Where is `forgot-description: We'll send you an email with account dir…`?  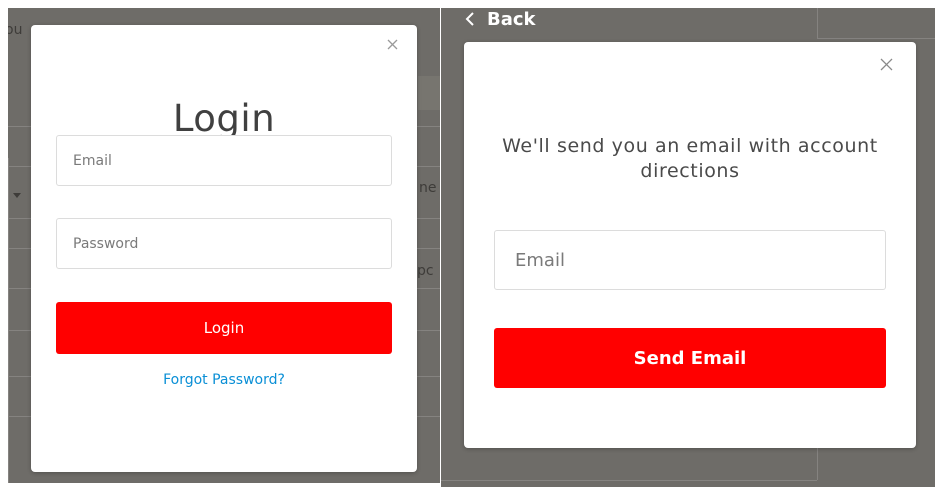 forgot-description: We'll send you an email with account dir… is located at coordinates (690, 158).